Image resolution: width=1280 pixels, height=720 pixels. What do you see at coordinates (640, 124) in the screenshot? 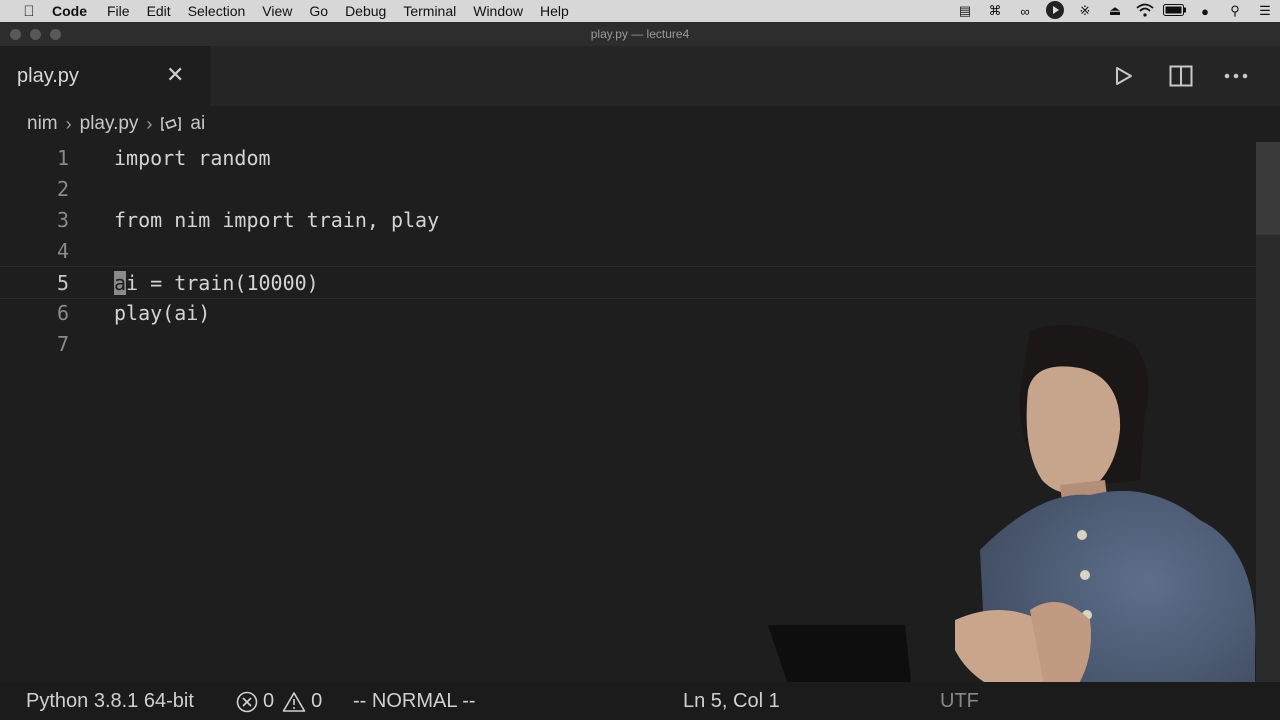
I see `breadcrumb: nim › play.py › ai` at bounding box center [640, 124].